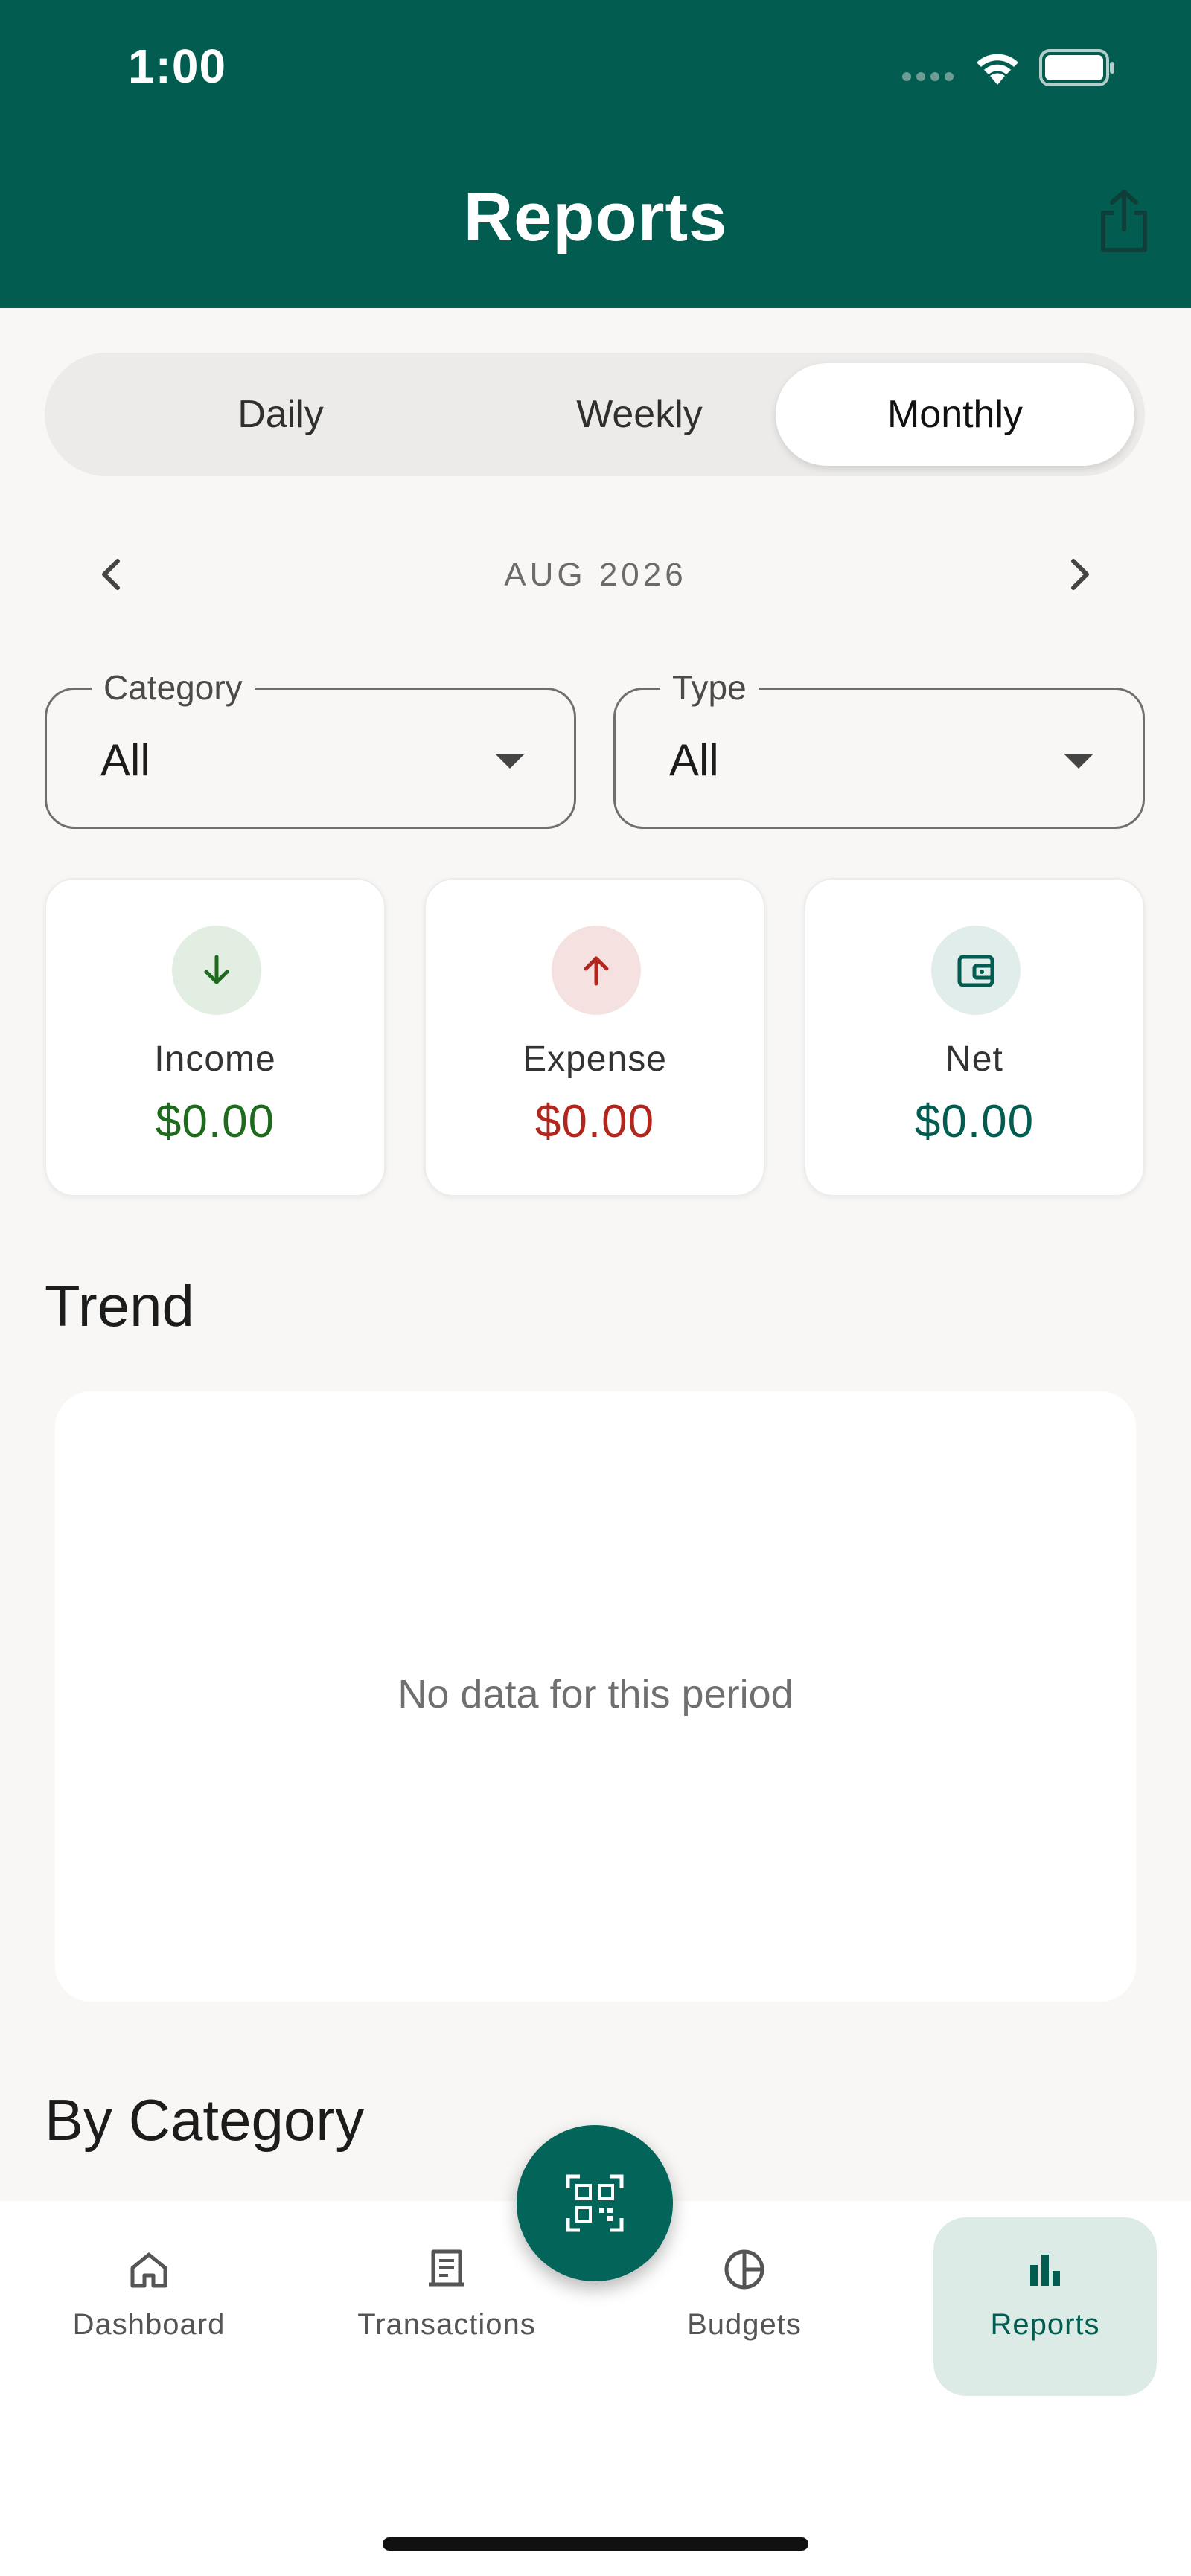 This screenshot has height=2576, width=1191. Describe the element at coordinates (446, 2324) in the screenshot. I see `nav-label: Transactions` at that location.